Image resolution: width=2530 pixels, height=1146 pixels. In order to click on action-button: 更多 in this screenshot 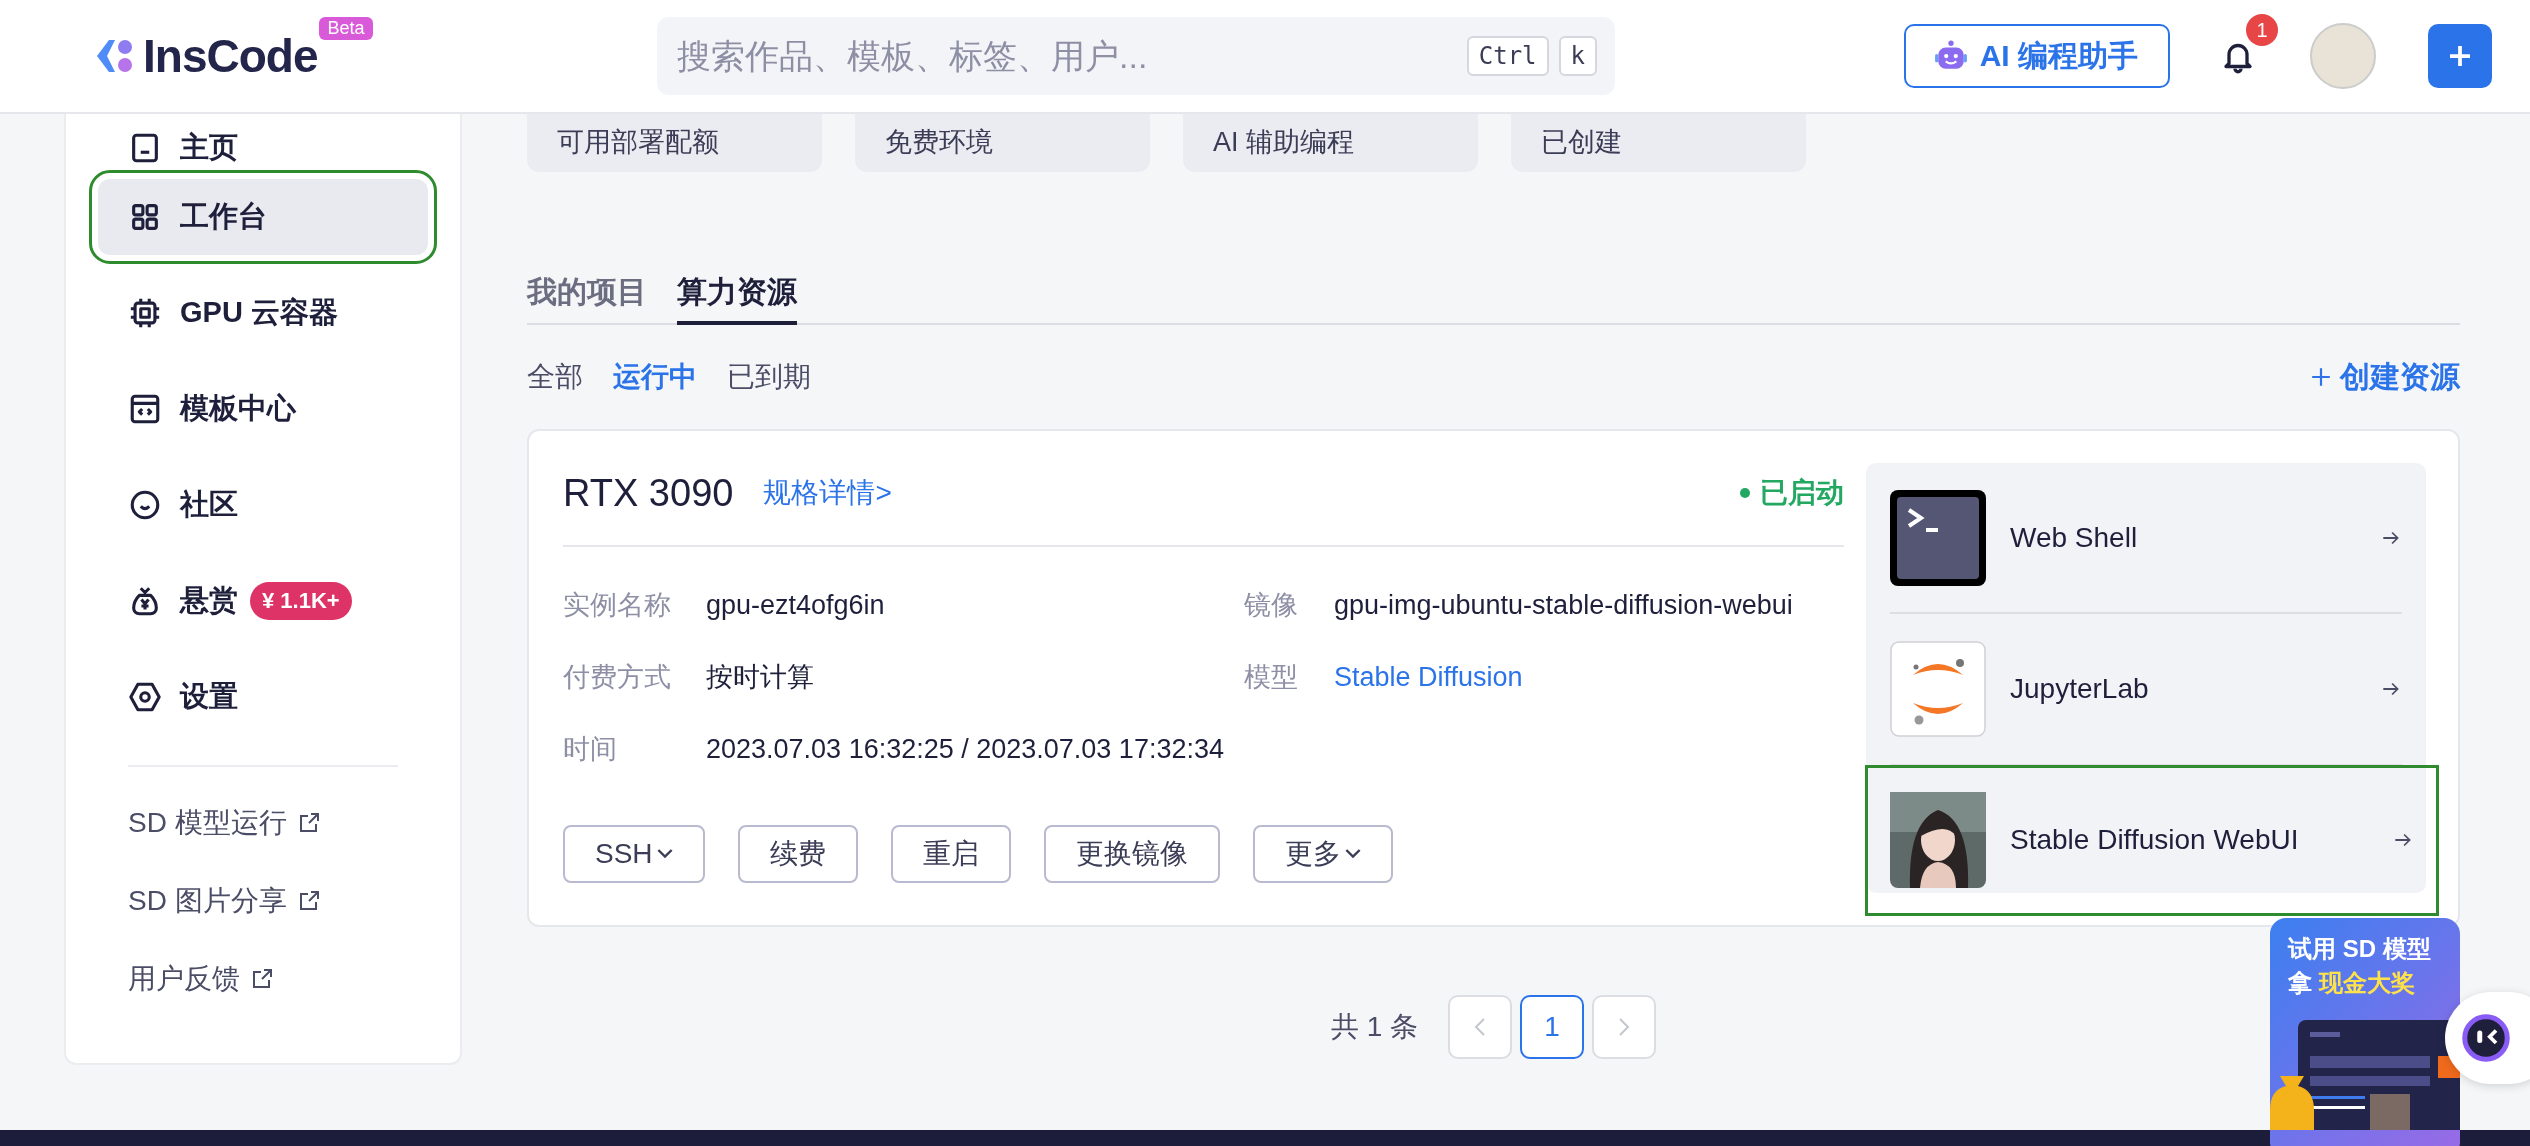, I will do `click(1322, 854)`.